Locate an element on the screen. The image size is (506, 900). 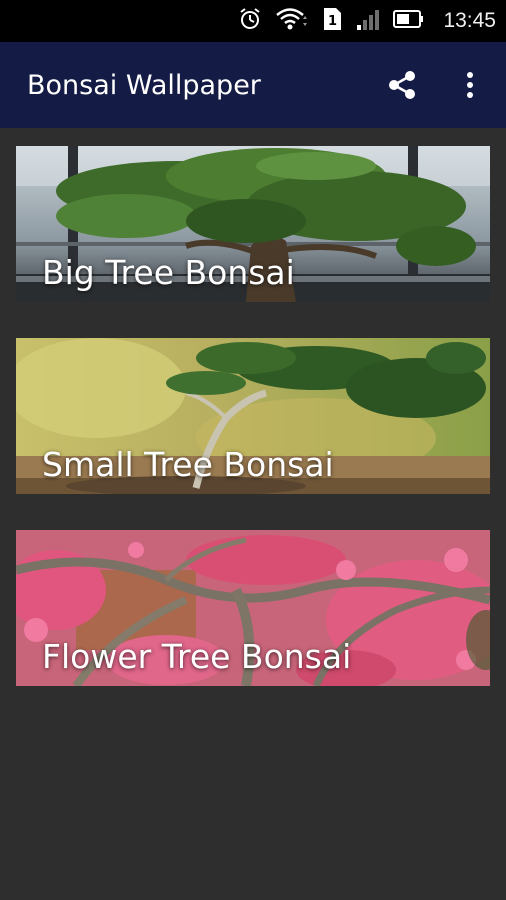
sim-icon: 1 is located at coordinates (332, 21).